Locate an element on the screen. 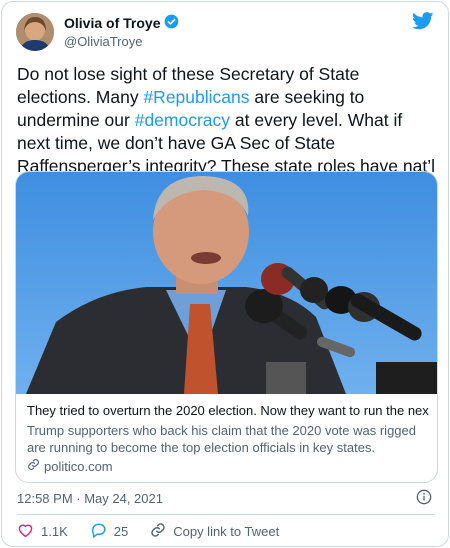 This screenshot has height=548, width=450. heart-icon is located at coordinates (25, 531).